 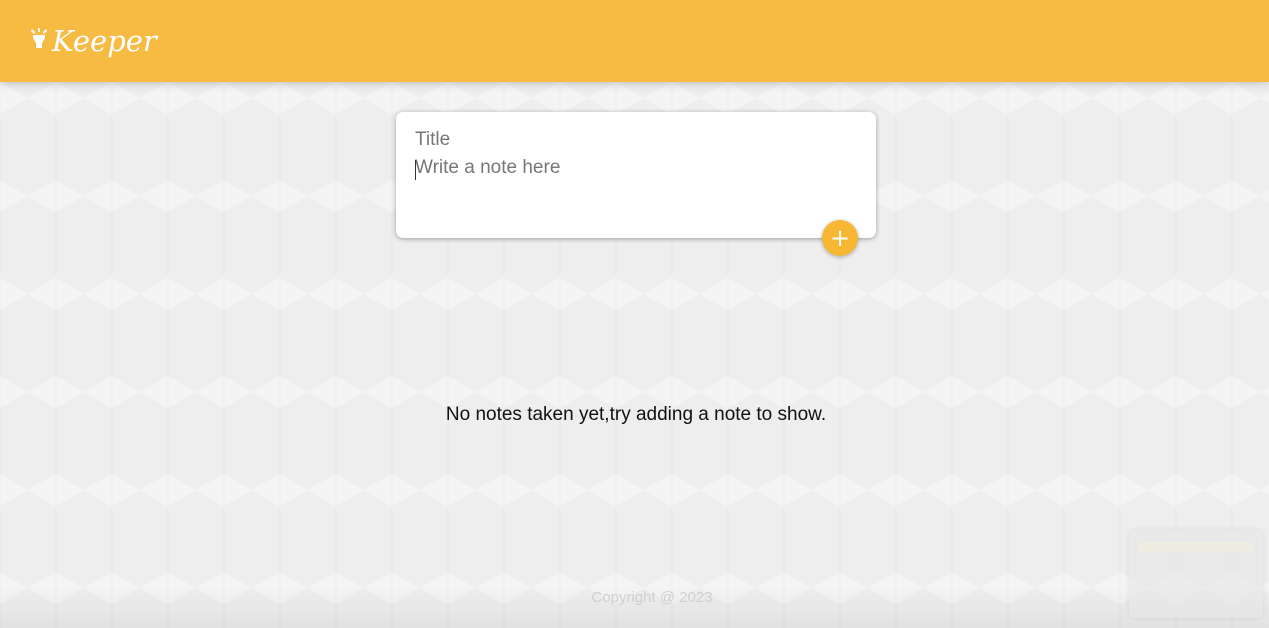 I want to click on footer: Copyright @ 2023, so click(x=634, y=606).